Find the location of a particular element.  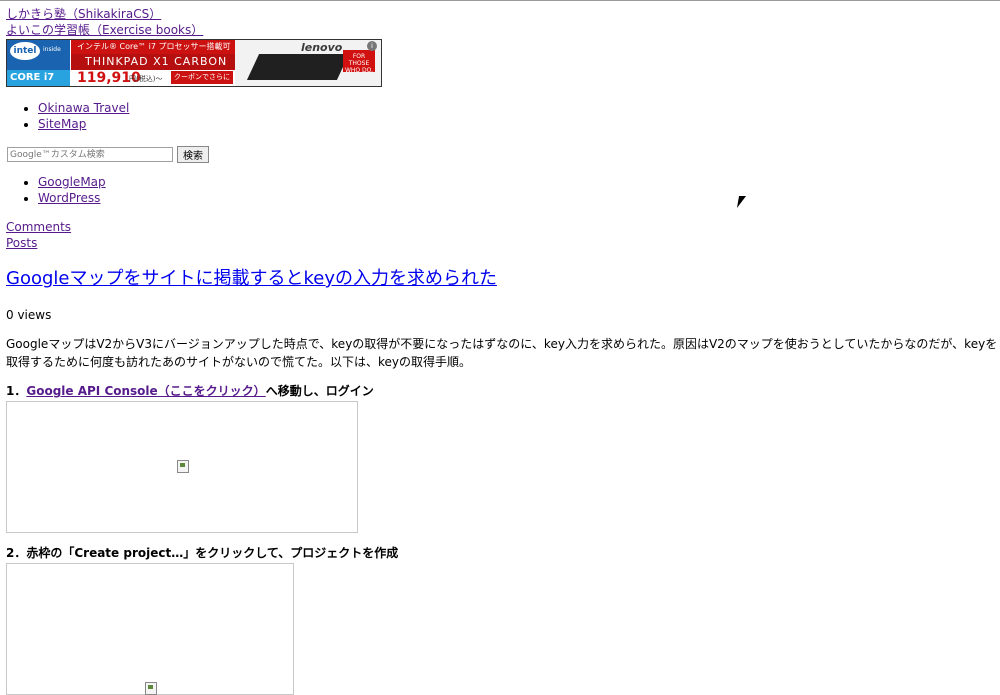

intel-inside-text: inside is located at coordinates (52, 49).